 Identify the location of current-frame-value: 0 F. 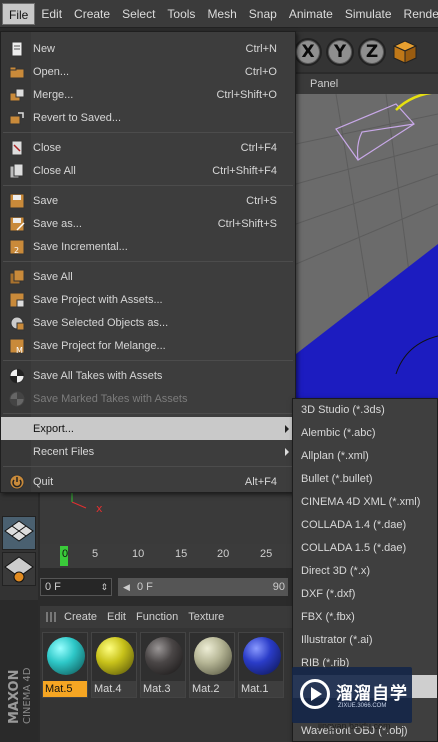
(53, 587).